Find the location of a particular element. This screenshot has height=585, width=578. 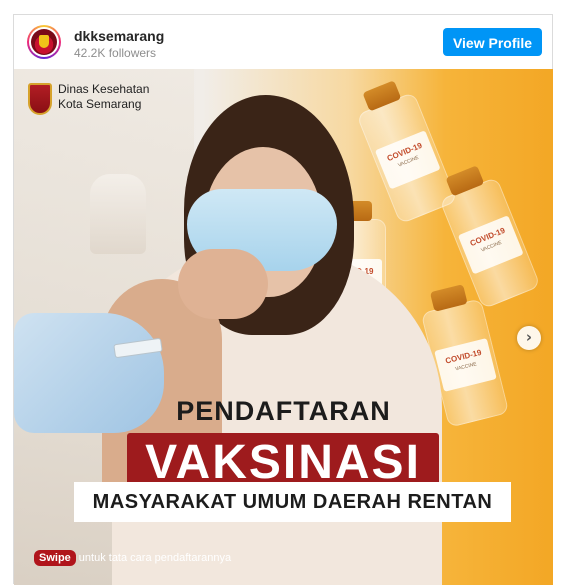

view-profile-button: View Profile is located at coordinates (492, 42).